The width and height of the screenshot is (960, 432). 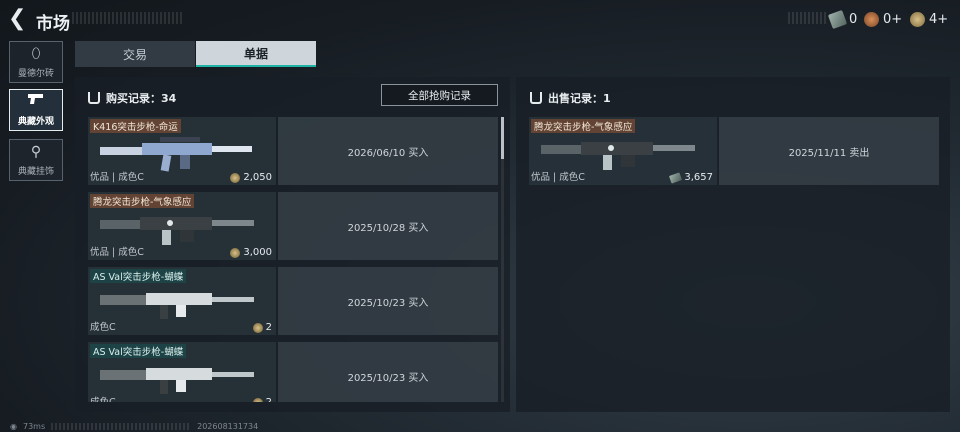 What do you see at coordinates (388, 151) in the screenshot?
I see `transaction-date: 2026/06/10 买入` at bounding box center [388, 151].